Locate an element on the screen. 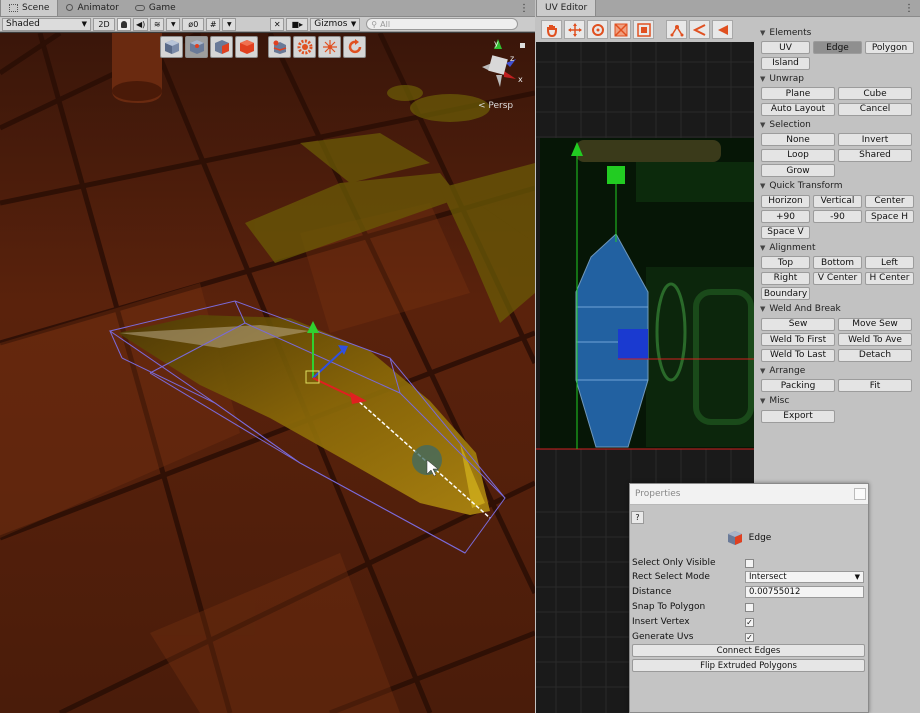 This screenshot has width=920, height=713. hand-icon is located at coordinates (551, 29).